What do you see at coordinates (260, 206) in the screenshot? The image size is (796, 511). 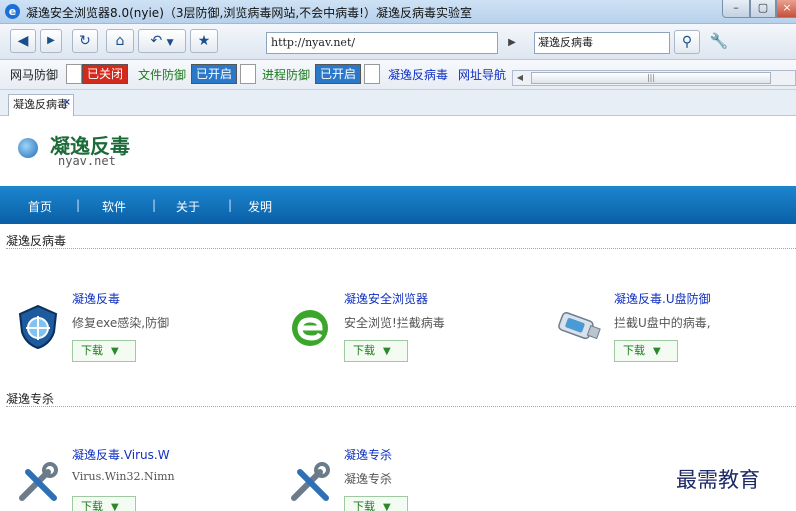 I see `nav-invention: 发明` at bounding box center [260, 206].